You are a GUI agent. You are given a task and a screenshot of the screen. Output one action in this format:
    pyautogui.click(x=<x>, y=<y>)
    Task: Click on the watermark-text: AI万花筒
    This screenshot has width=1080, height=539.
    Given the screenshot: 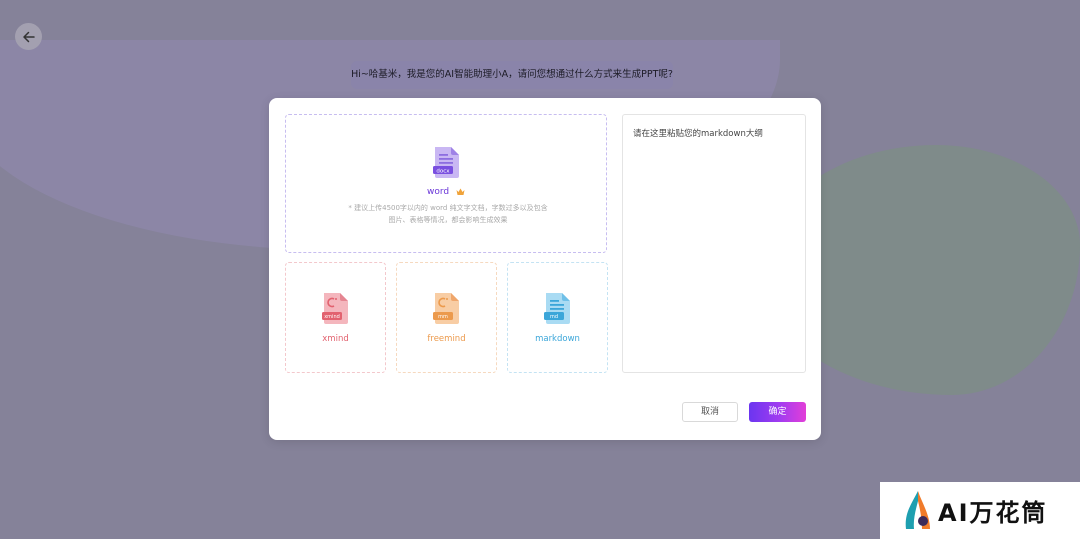 What is the action you would take?
    pyautogui.click(x=993, y=513)
    